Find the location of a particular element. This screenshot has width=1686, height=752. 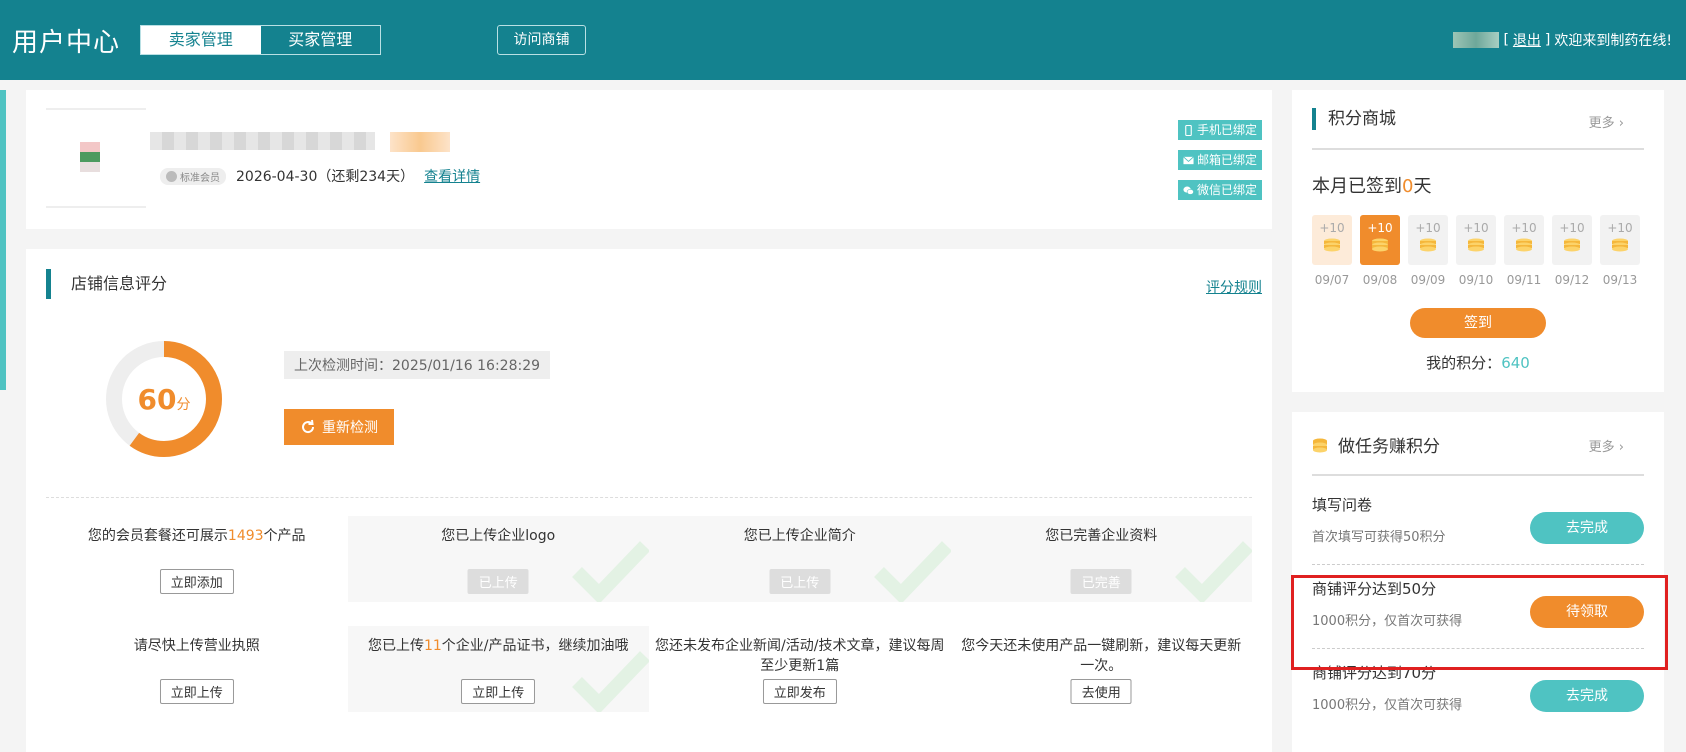

score-item: 您已完善企业资料 已完善 is located at coordinates (1101, 559).